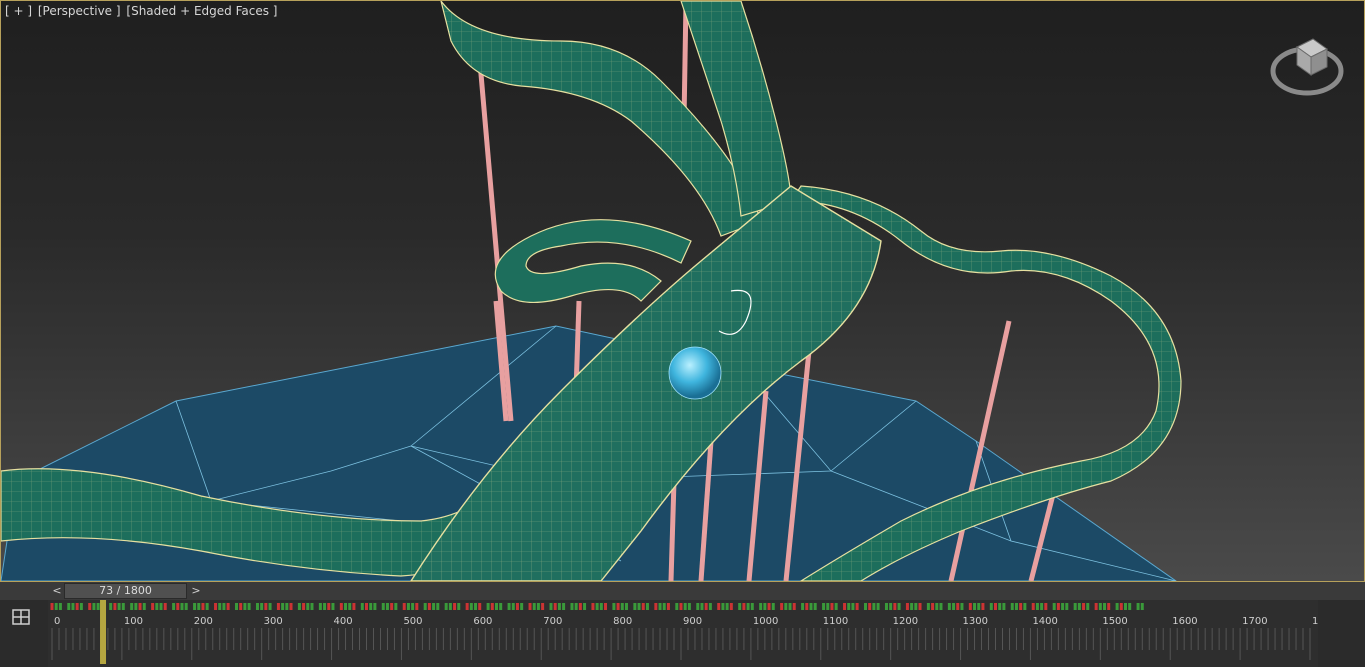 Image resolution: width=1365 pixels, height=667 pixels. Describe the element at coordinates (695, 373) in the screenshot. I see `rolling-ball` at that location.